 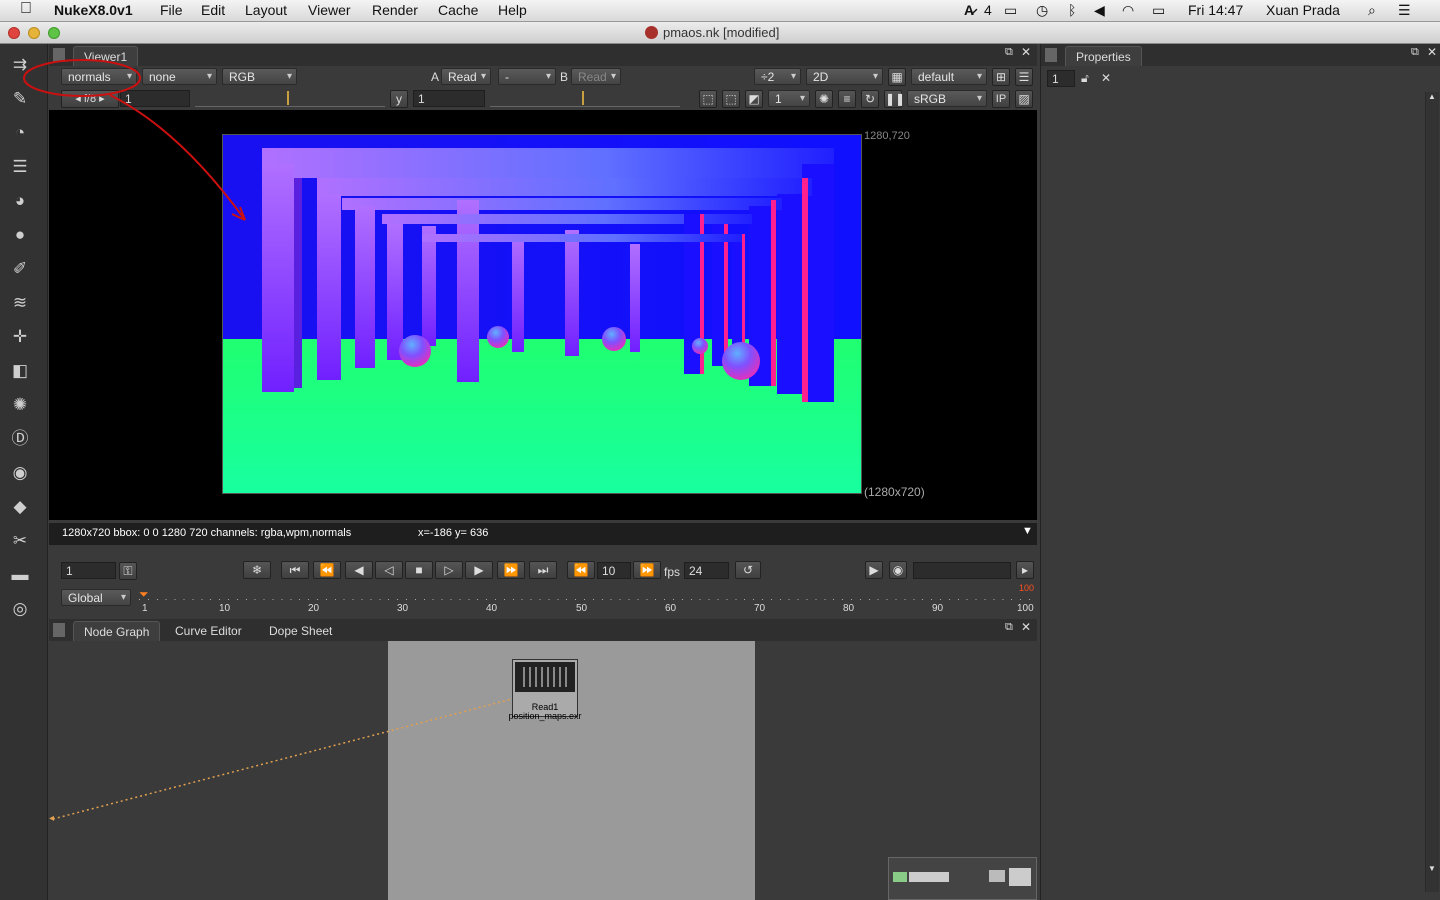 What do you see at coordinates (20, 235) in the screenshot?
I see `filter-nodes-icon: ●` at bounding box center [20, 235].